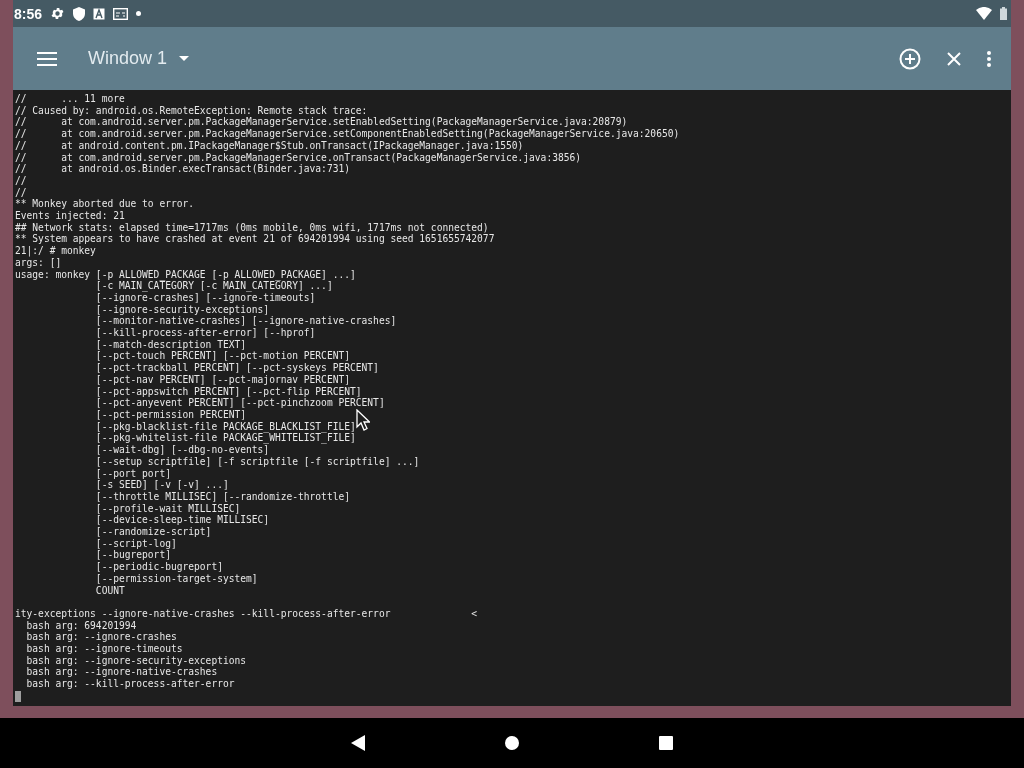  I want to click on terminal-line: bash arg: --ignore-crashes, so click(101, 637).